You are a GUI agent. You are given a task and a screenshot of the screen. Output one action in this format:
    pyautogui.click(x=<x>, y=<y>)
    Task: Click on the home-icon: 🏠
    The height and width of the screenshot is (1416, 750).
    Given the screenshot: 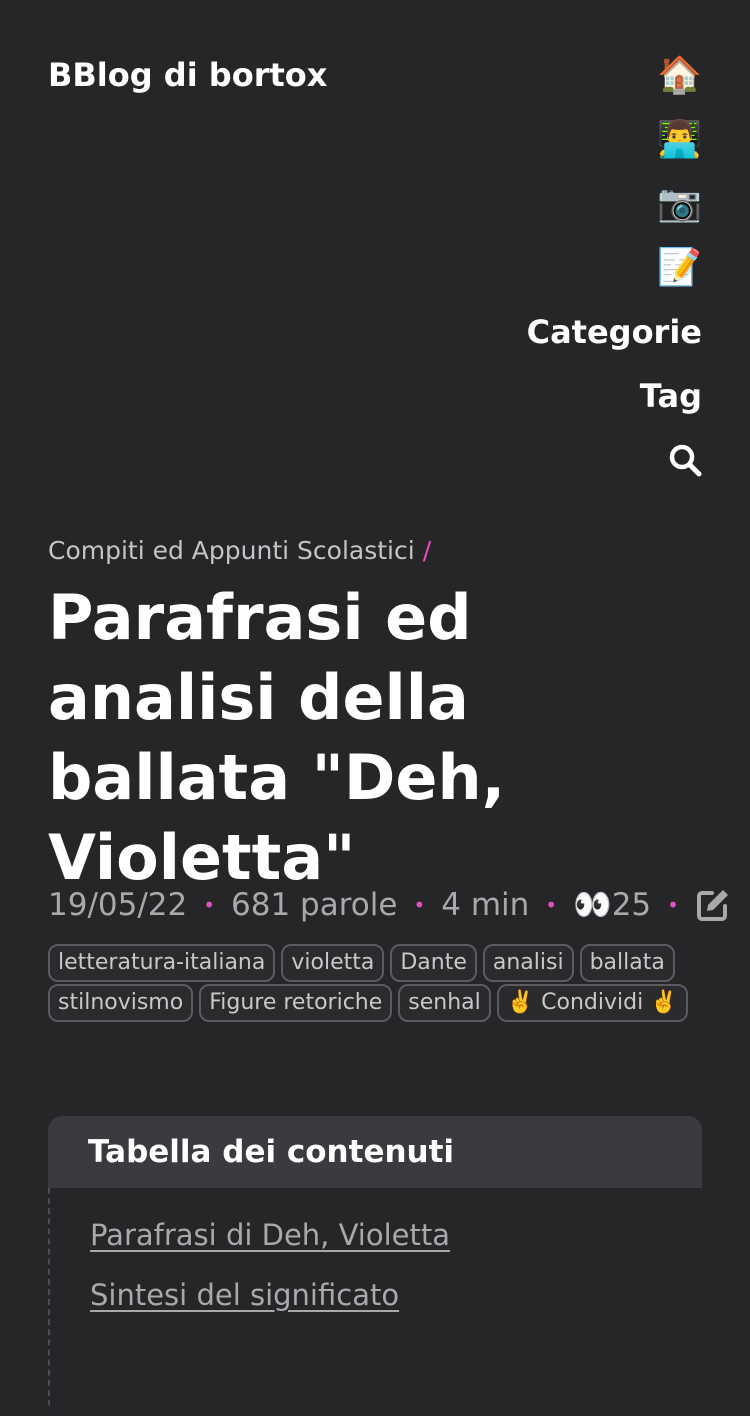 What is the action you would take?
    pyautogui.click(x=679, y=76)
    